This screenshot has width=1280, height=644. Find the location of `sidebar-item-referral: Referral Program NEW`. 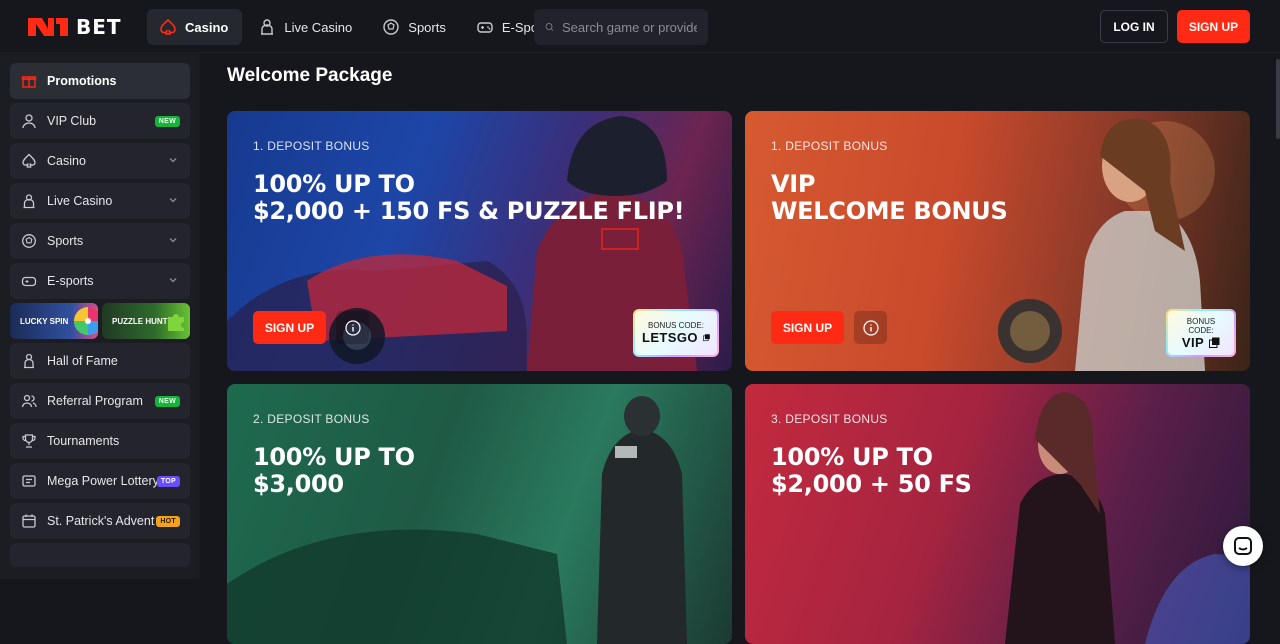

sidebar-item-referral: Referral Program NEW is located at coordinates (100, 401).